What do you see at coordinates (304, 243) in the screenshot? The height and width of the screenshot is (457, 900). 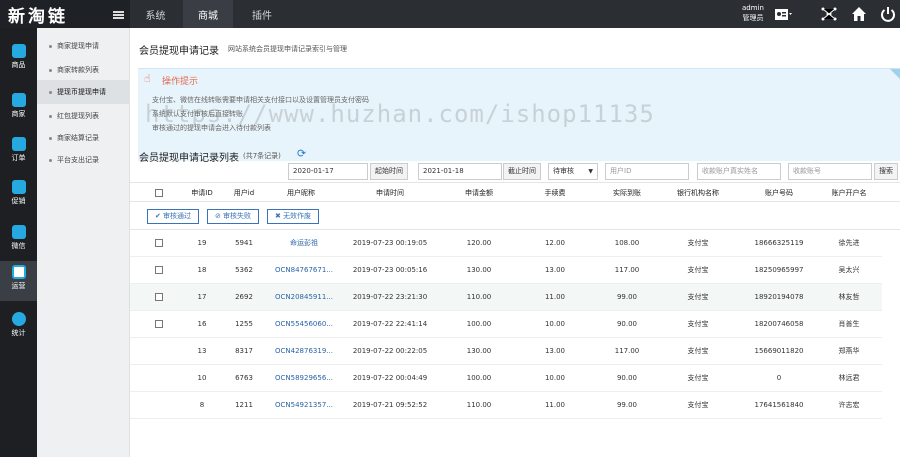 I see `cell-nick: 命运彭祖` at bounding box center [304, 243].